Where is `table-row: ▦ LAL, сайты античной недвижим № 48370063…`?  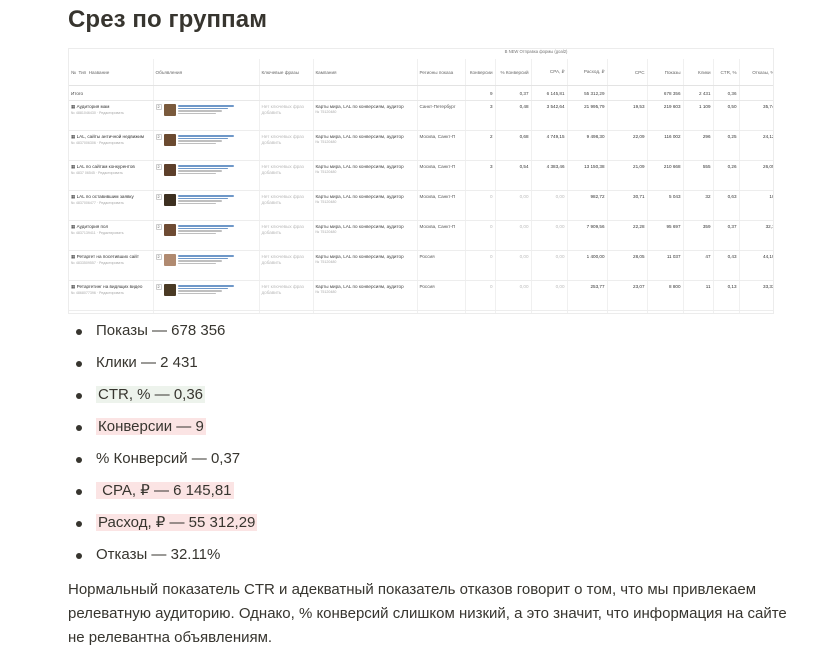
table-row: ▦ LAL, сайты античной недвижим № 48370063… is located at coordinates (421, 145).